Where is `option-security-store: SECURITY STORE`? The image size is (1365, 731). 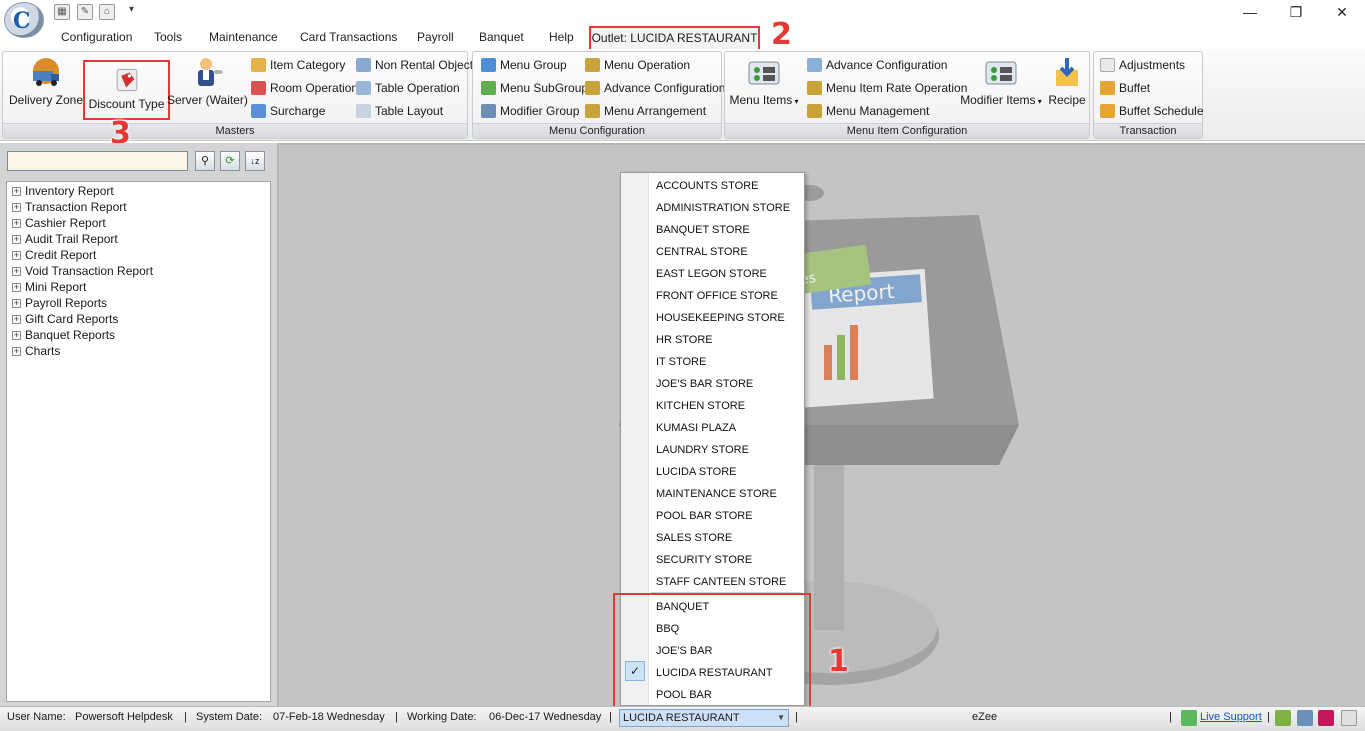
option-security-store: SECURITY STORE is located at coordinates (704, 560).